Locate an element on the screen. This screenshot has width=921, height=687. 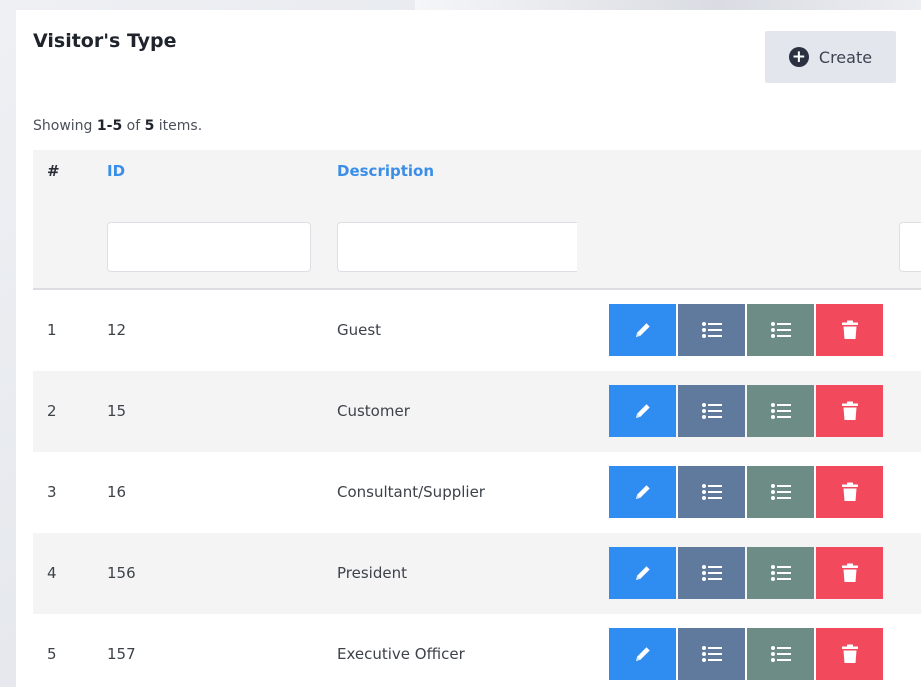
summary-of: of is located at coordinates (133, 126).